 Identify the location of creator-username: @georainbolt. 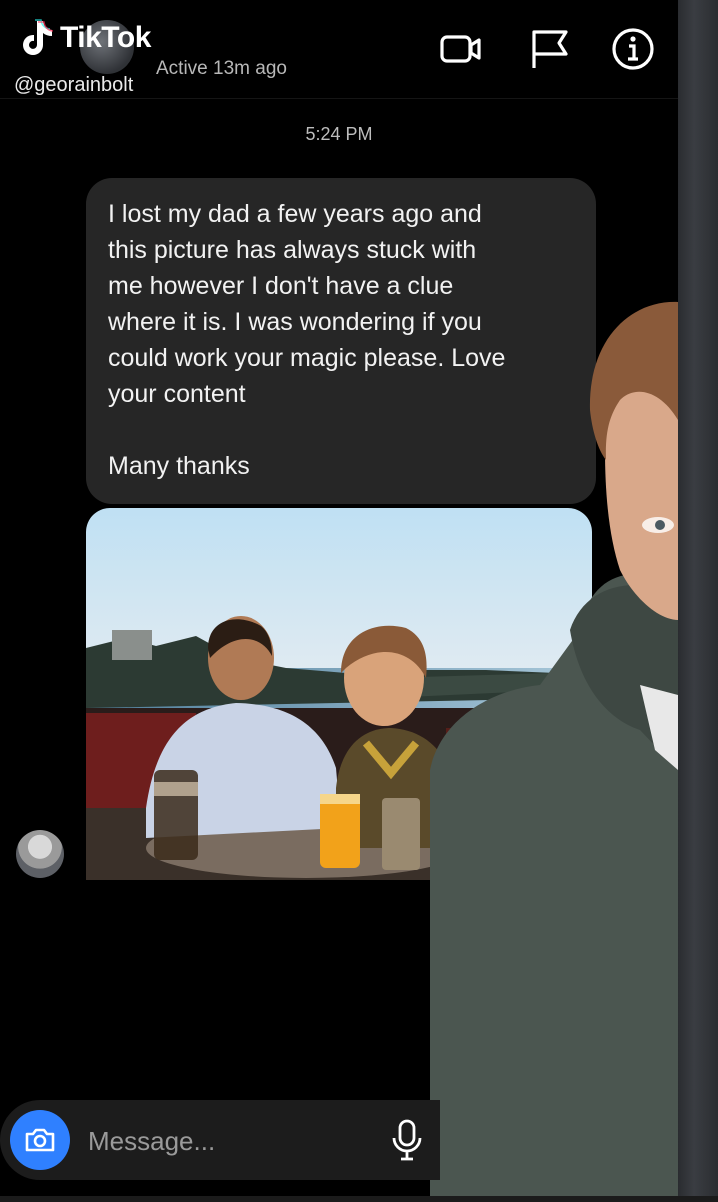
(74, 85).